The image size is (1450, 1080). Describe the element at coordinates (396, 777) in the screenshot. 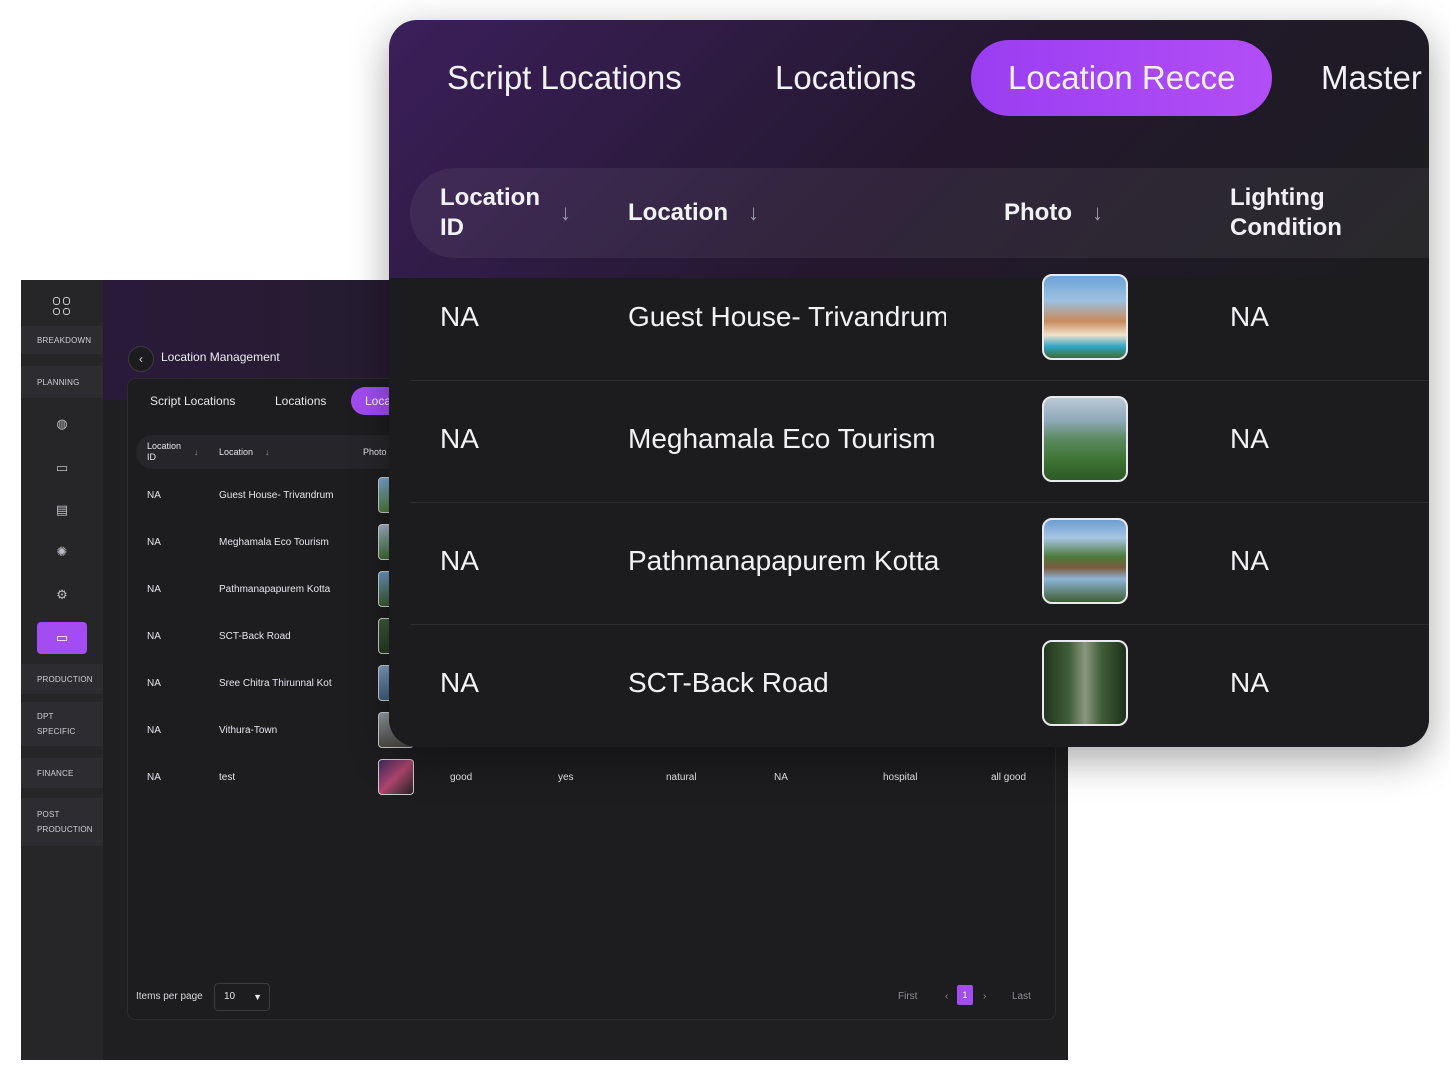

I see `collage-photo` at that location.